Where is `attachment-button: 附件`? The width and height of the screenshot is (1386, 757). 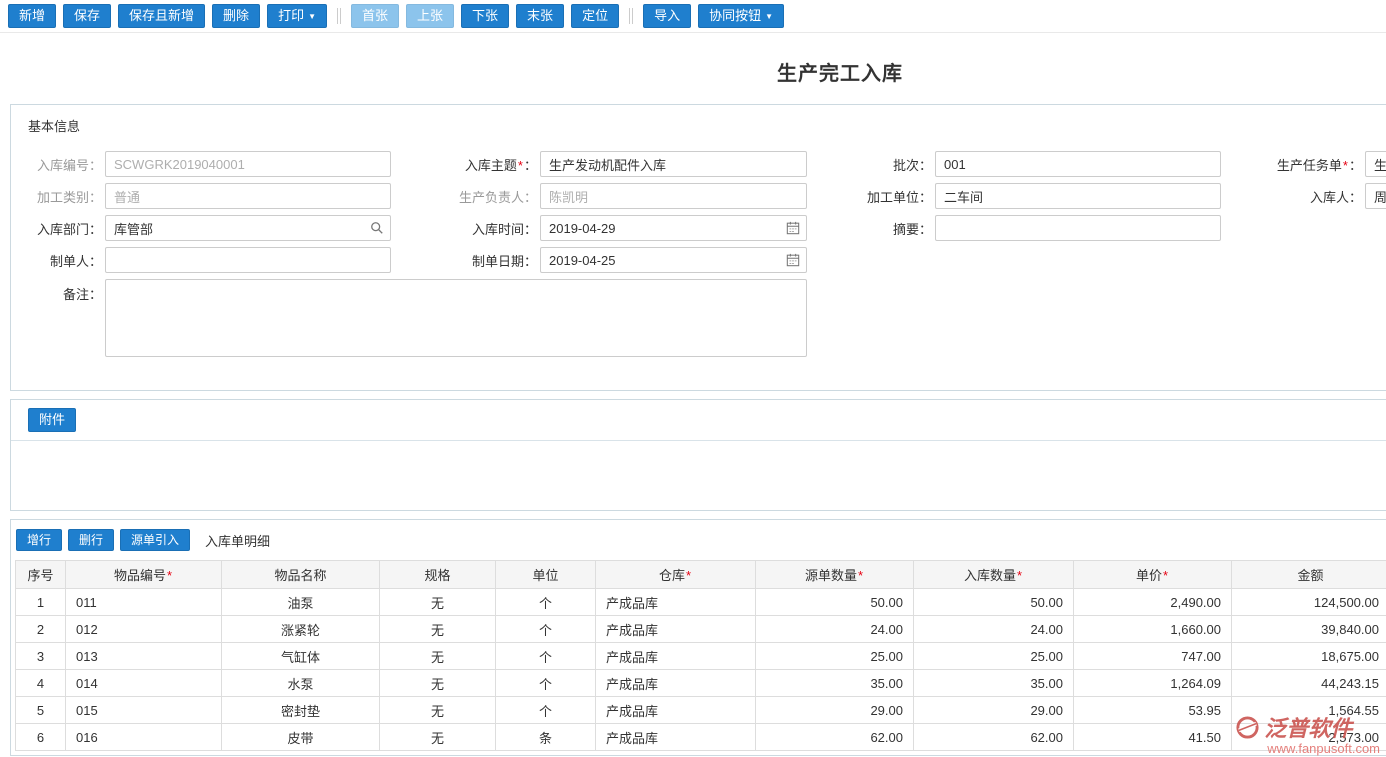
attachment-button: 附件 is located at coordinates (52, 420).